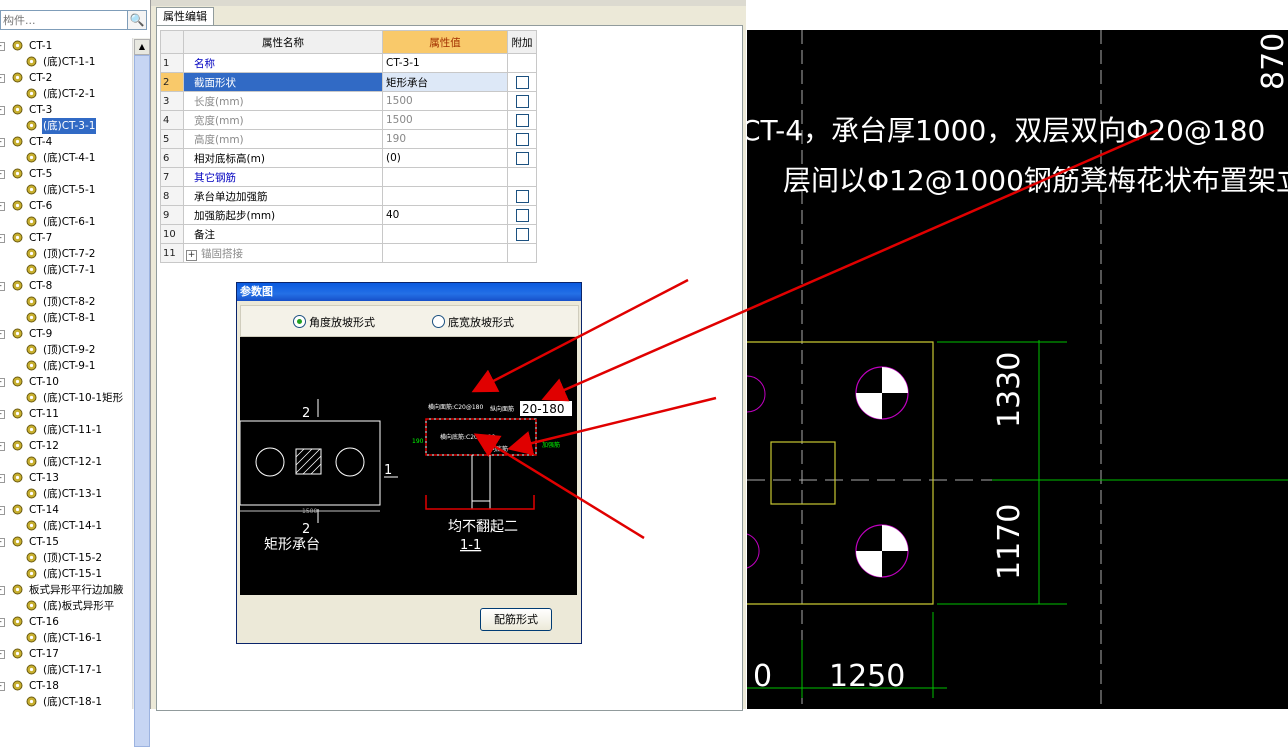 The height and width of the screenshot is (747, 1288). I want to click on tree-node: - CT-7, so click(66, 238).